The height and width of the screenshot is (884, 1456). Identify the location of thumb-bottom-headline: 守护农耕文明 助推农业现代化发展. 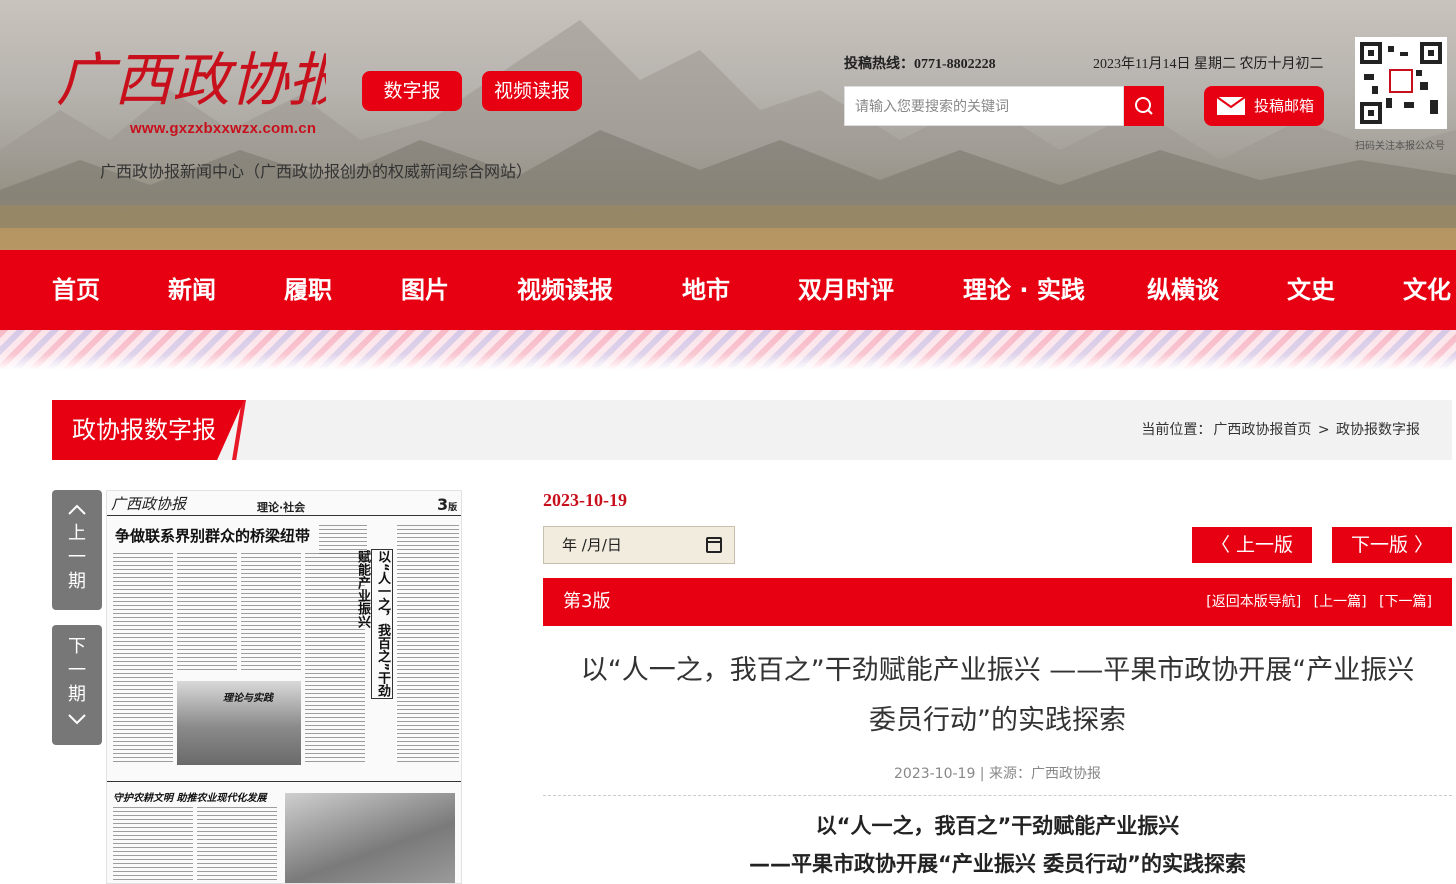
(190, 798).